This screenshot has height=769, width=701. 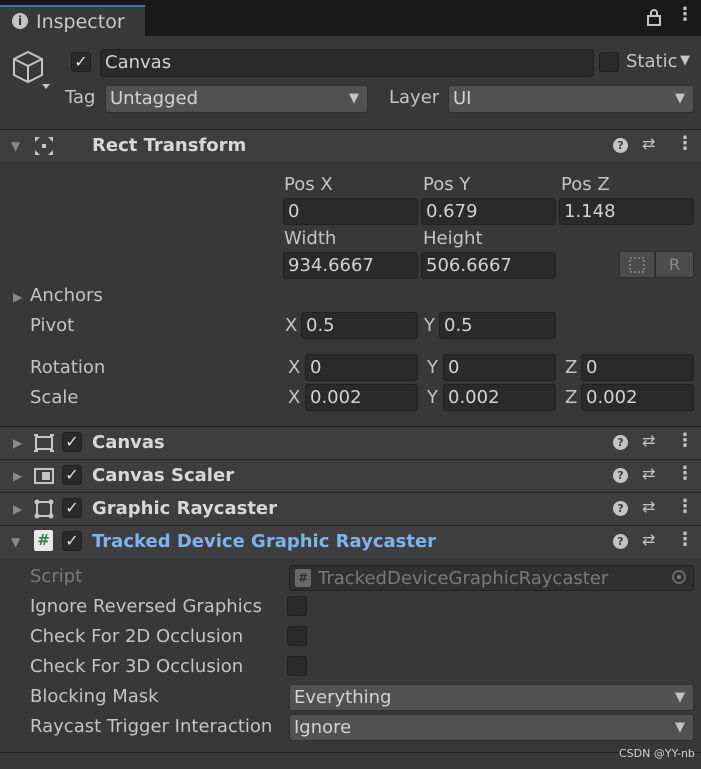 What do you see at coordinates (432, 397) in the screenshot?
I see `scale-y-axis-label: Y` at bounding box center [432, 397].